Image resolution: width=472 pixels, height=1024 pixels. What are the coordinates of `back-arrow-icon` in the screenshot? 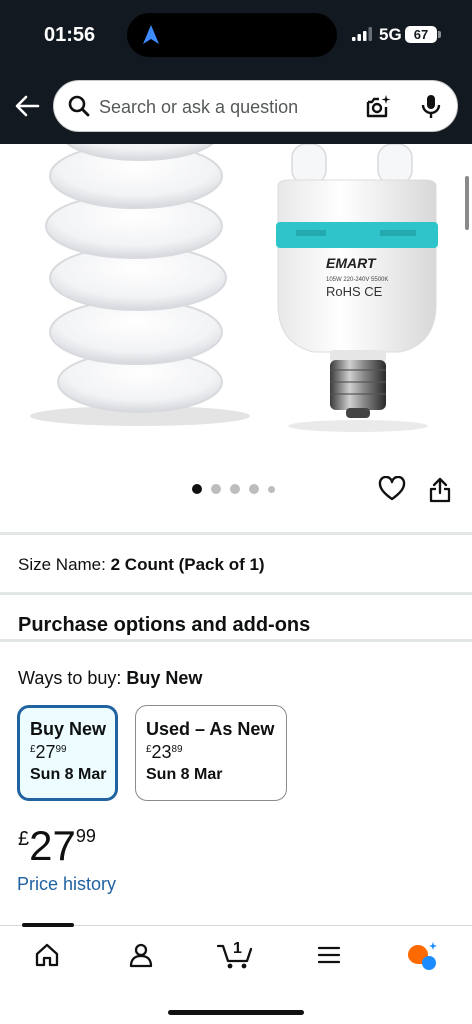 It's located at (27, 106).